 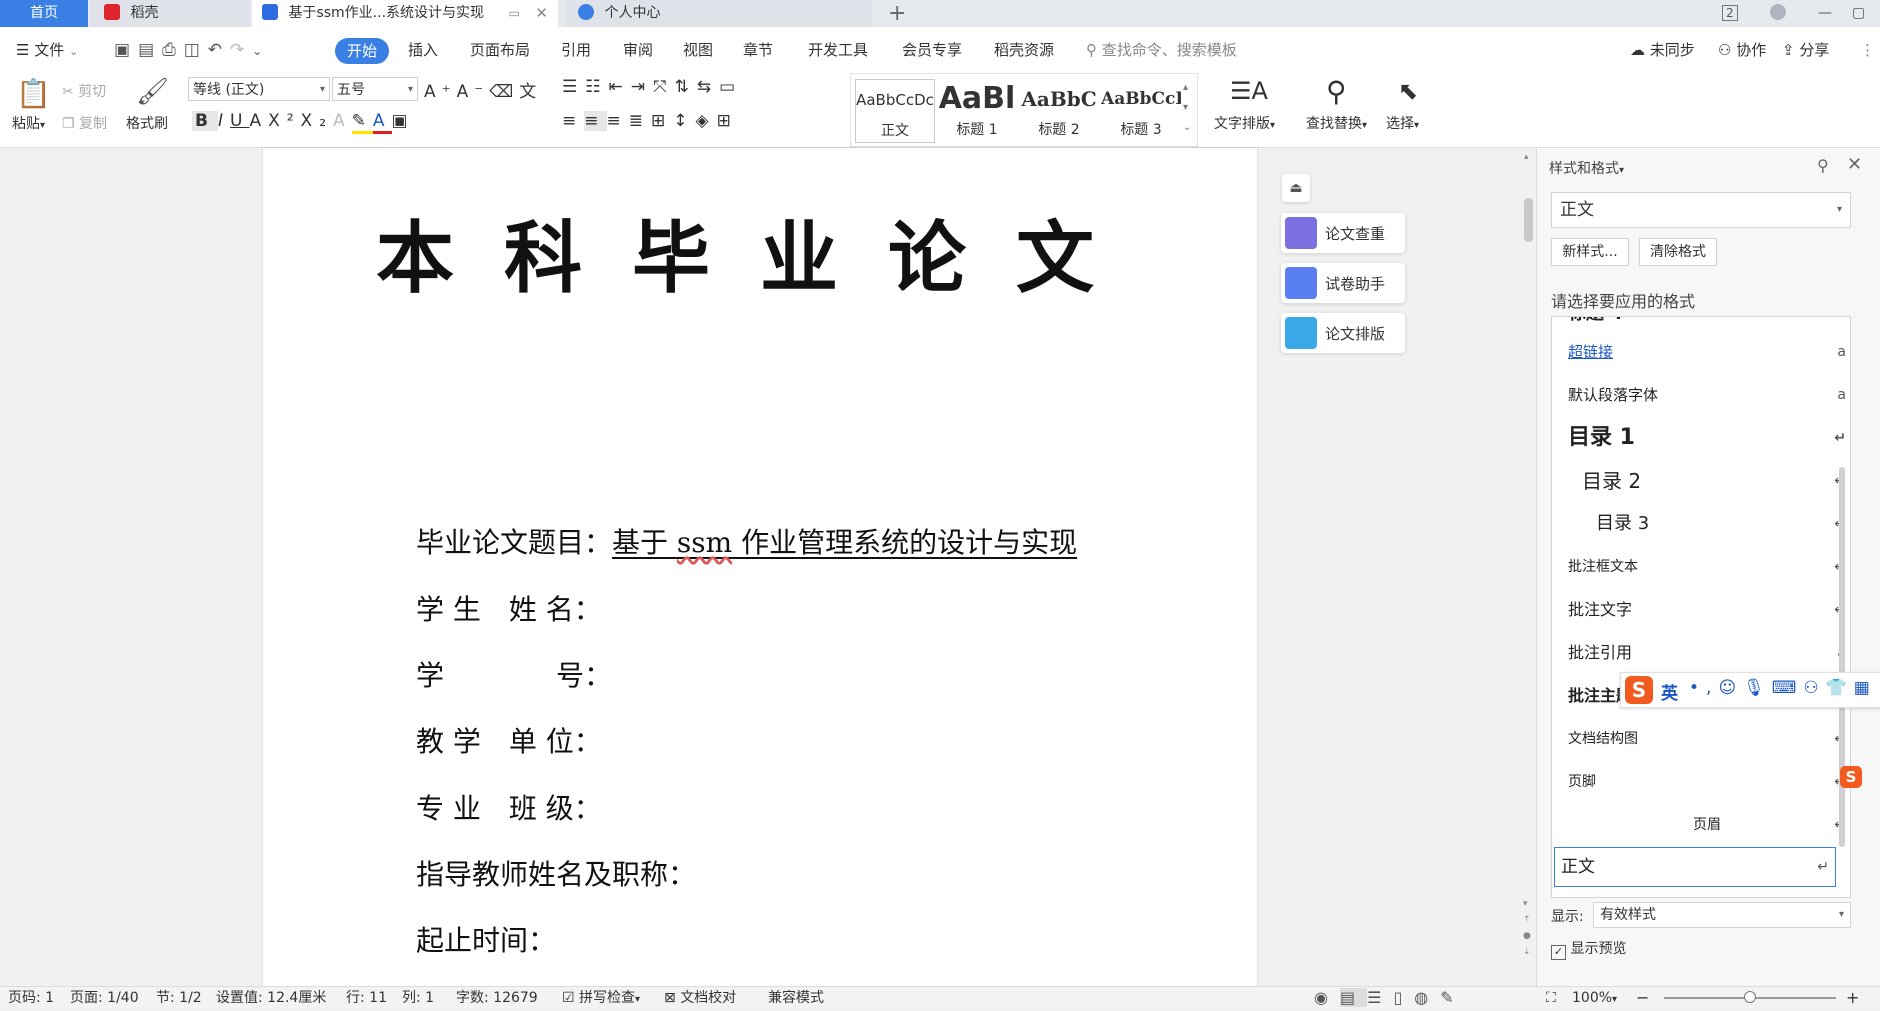 I want to click on clear-format-button: 清除格式, so click(x=1678, y=252).